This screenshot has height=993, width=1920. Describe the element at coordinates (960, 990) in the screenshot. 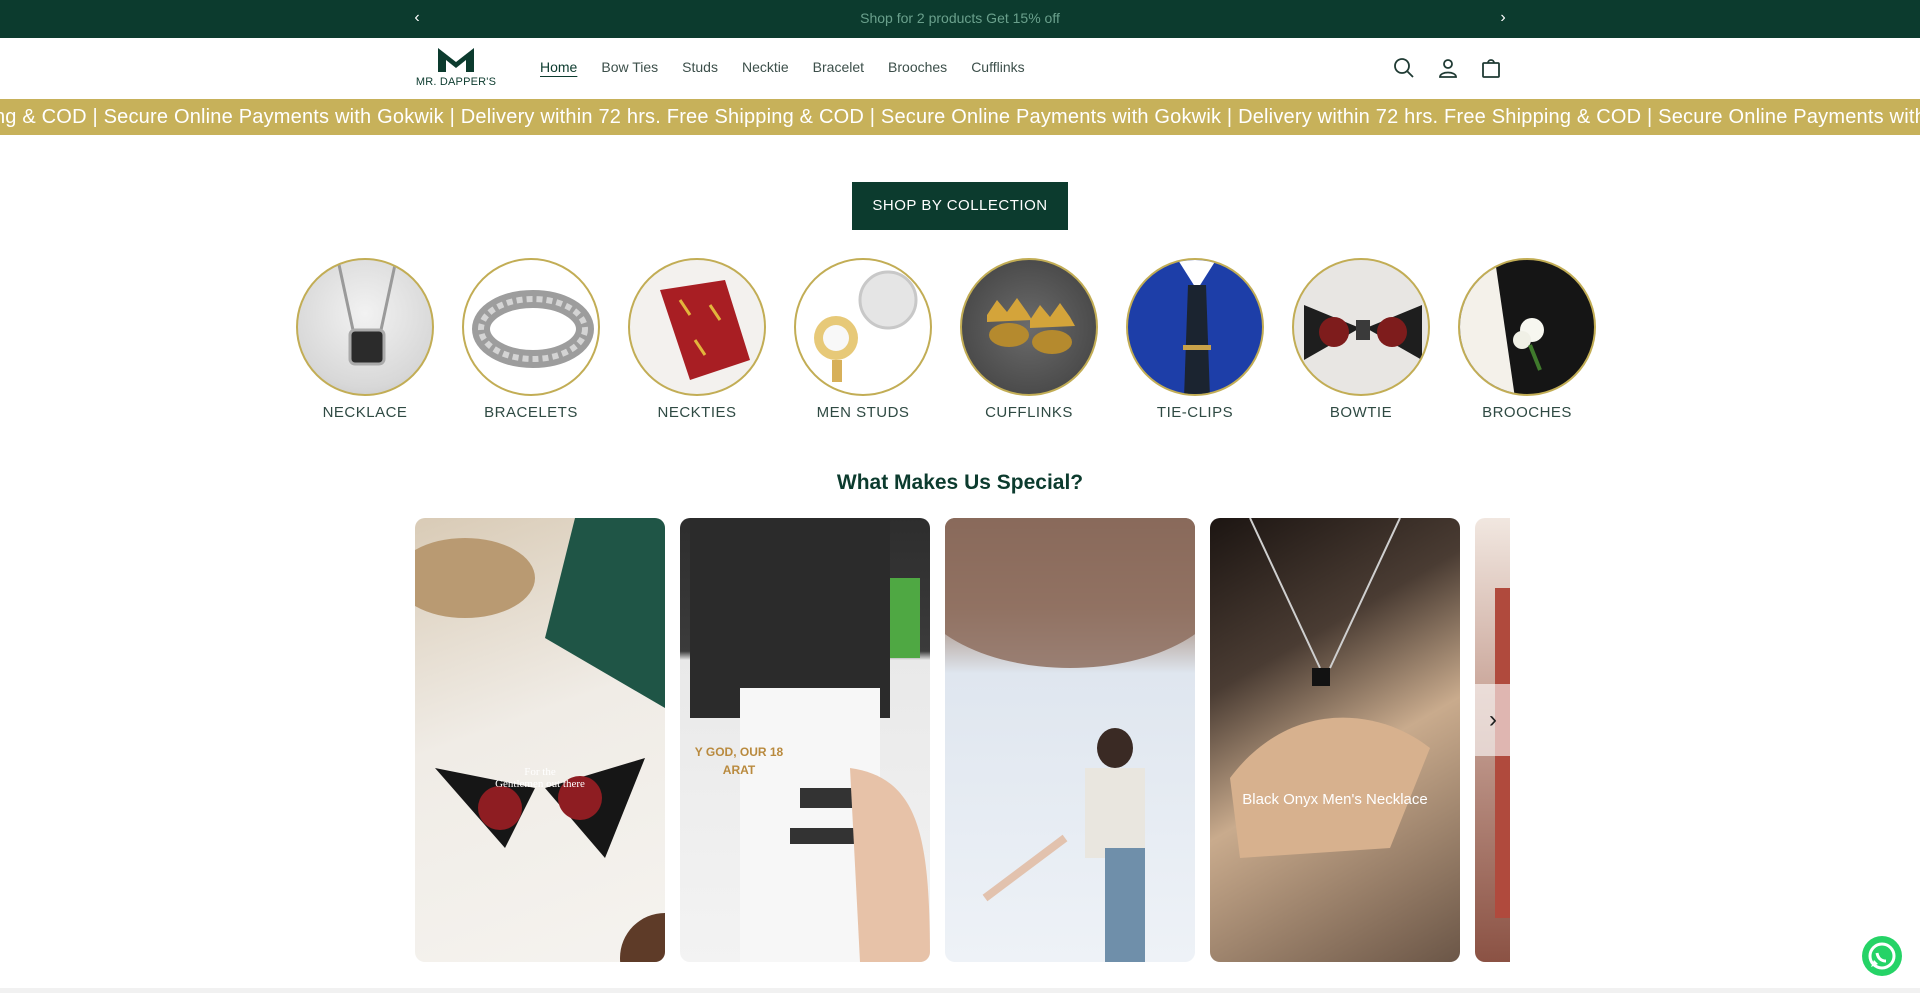

I see `page-divider` at that location.